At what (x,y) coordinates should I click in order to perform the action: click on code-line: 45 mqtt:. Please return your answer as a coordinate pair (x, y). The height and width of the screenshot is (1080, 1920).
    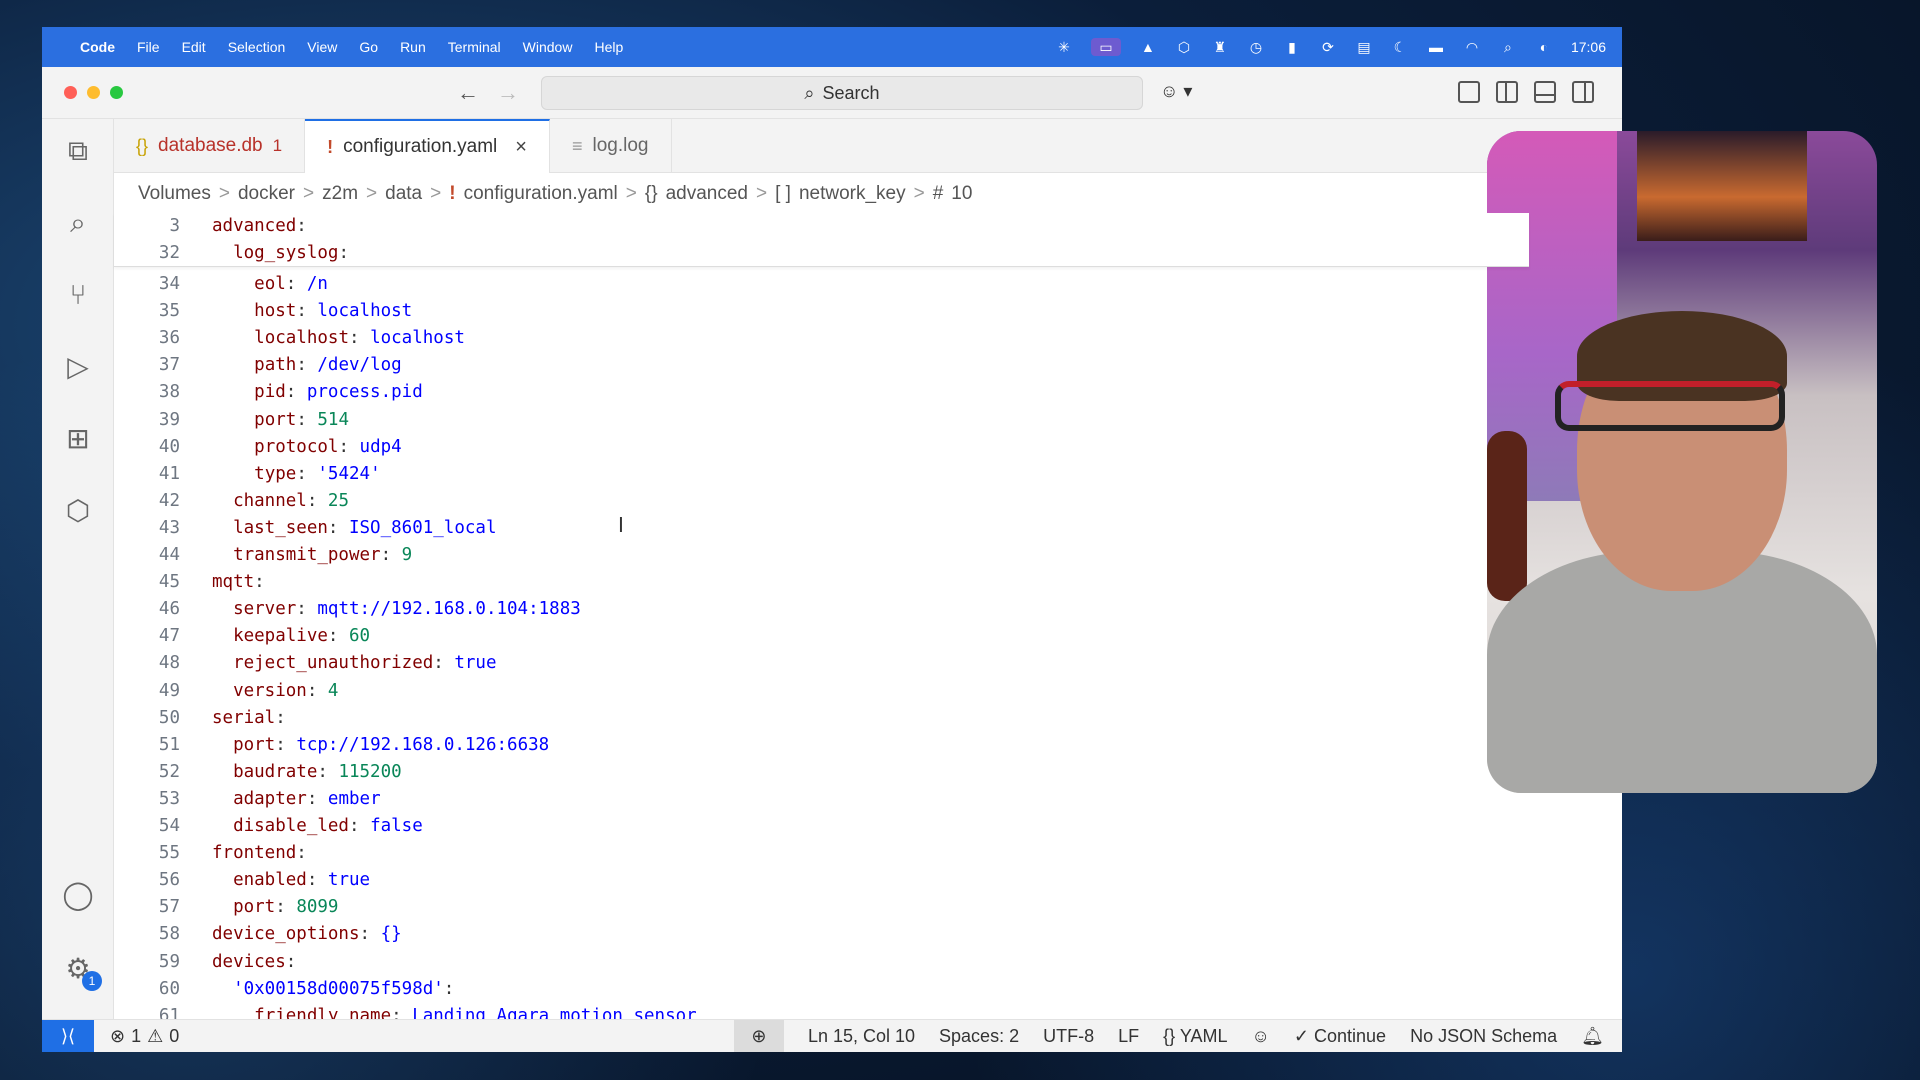
    Looking at the image, I should click on (189, 582).